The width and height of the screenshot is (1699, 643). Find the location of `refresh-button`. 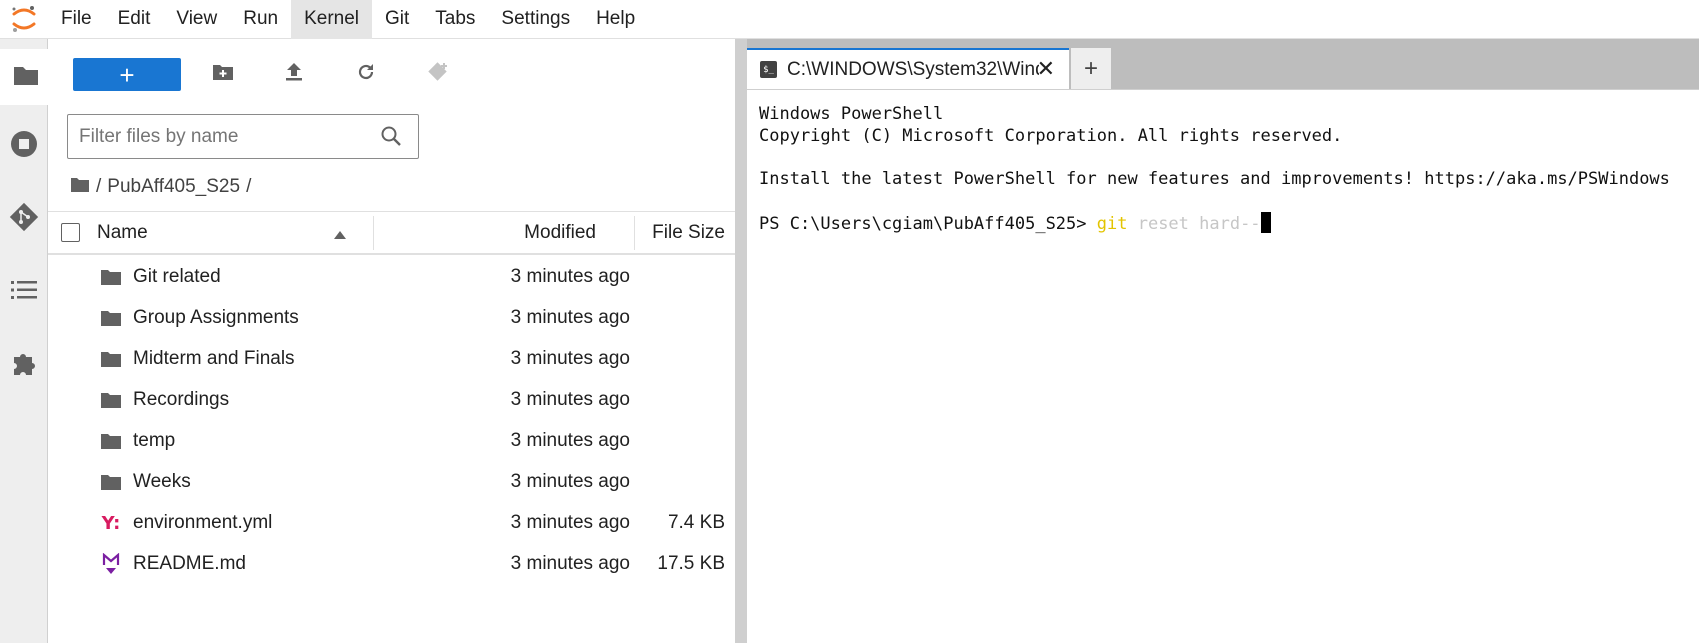

refresh-button is located at coordinates (366, 74).